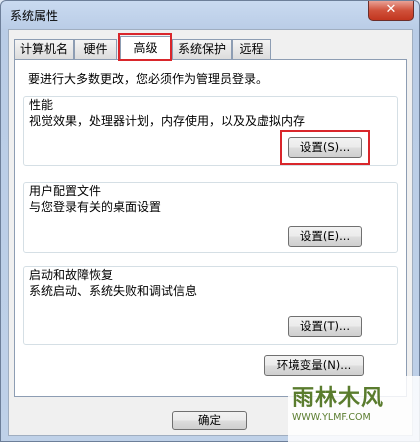 The width and height of the screenshot is (420, 442). Describe the element at coordinates (65, 191) in the screenshot. I see `user-profiles-title: 用户配置文件` at that location.